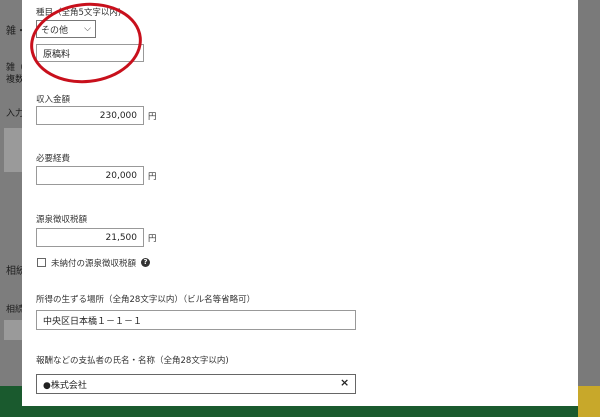  What do you see at coordinates (152, 117) in the screenshot?
I see `income-unit: 円` at bounding box center [152, 117].